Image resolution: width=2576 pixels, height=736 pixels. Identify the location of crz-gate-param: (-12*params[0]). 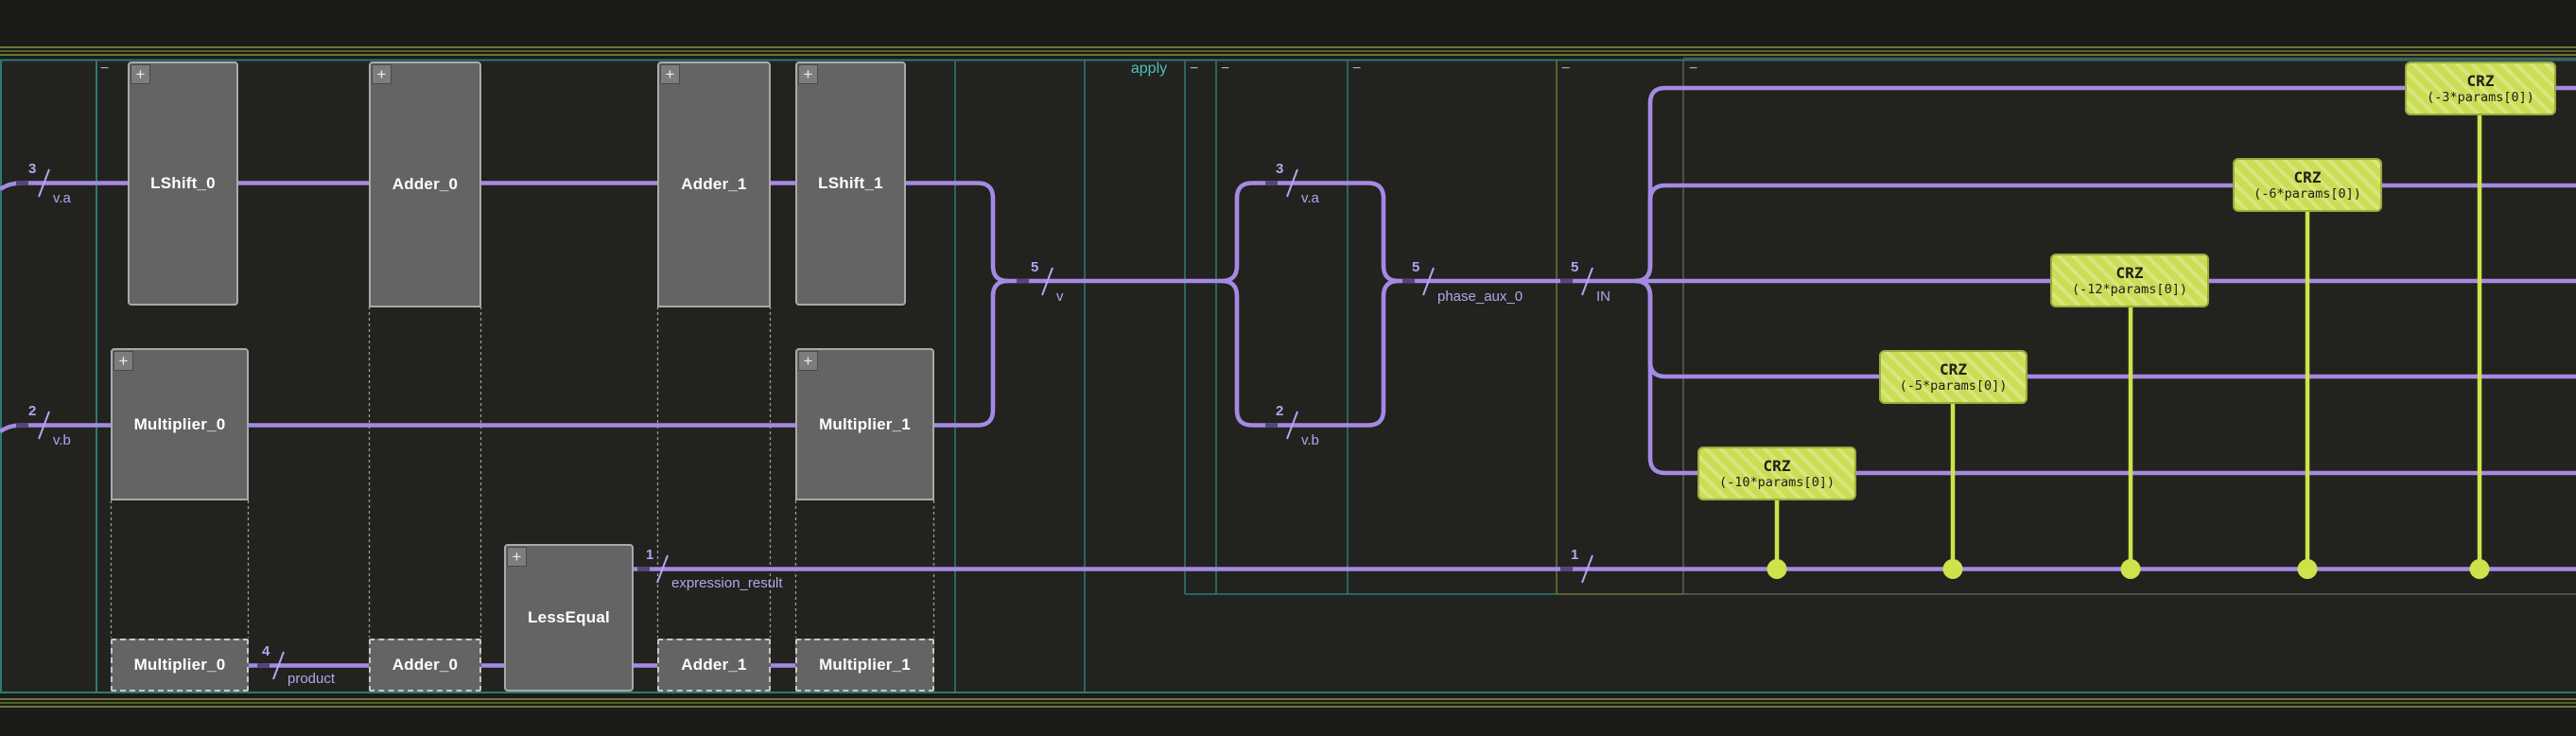
(2129, 289).